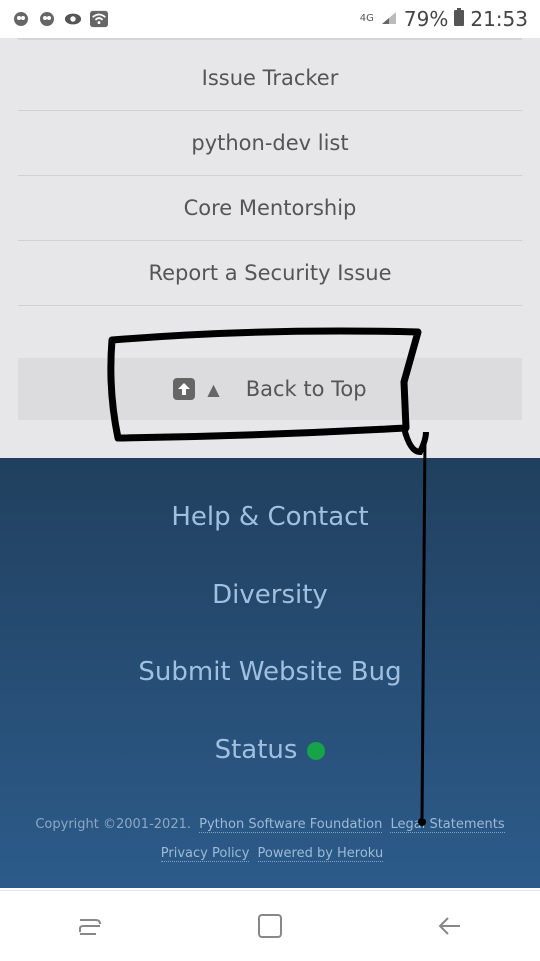 This screenshot has height=961, width=540. What do you see at coordinates (73, 19) in the screenshot?
I see `eye-icon` at bounding box center [73, 19].